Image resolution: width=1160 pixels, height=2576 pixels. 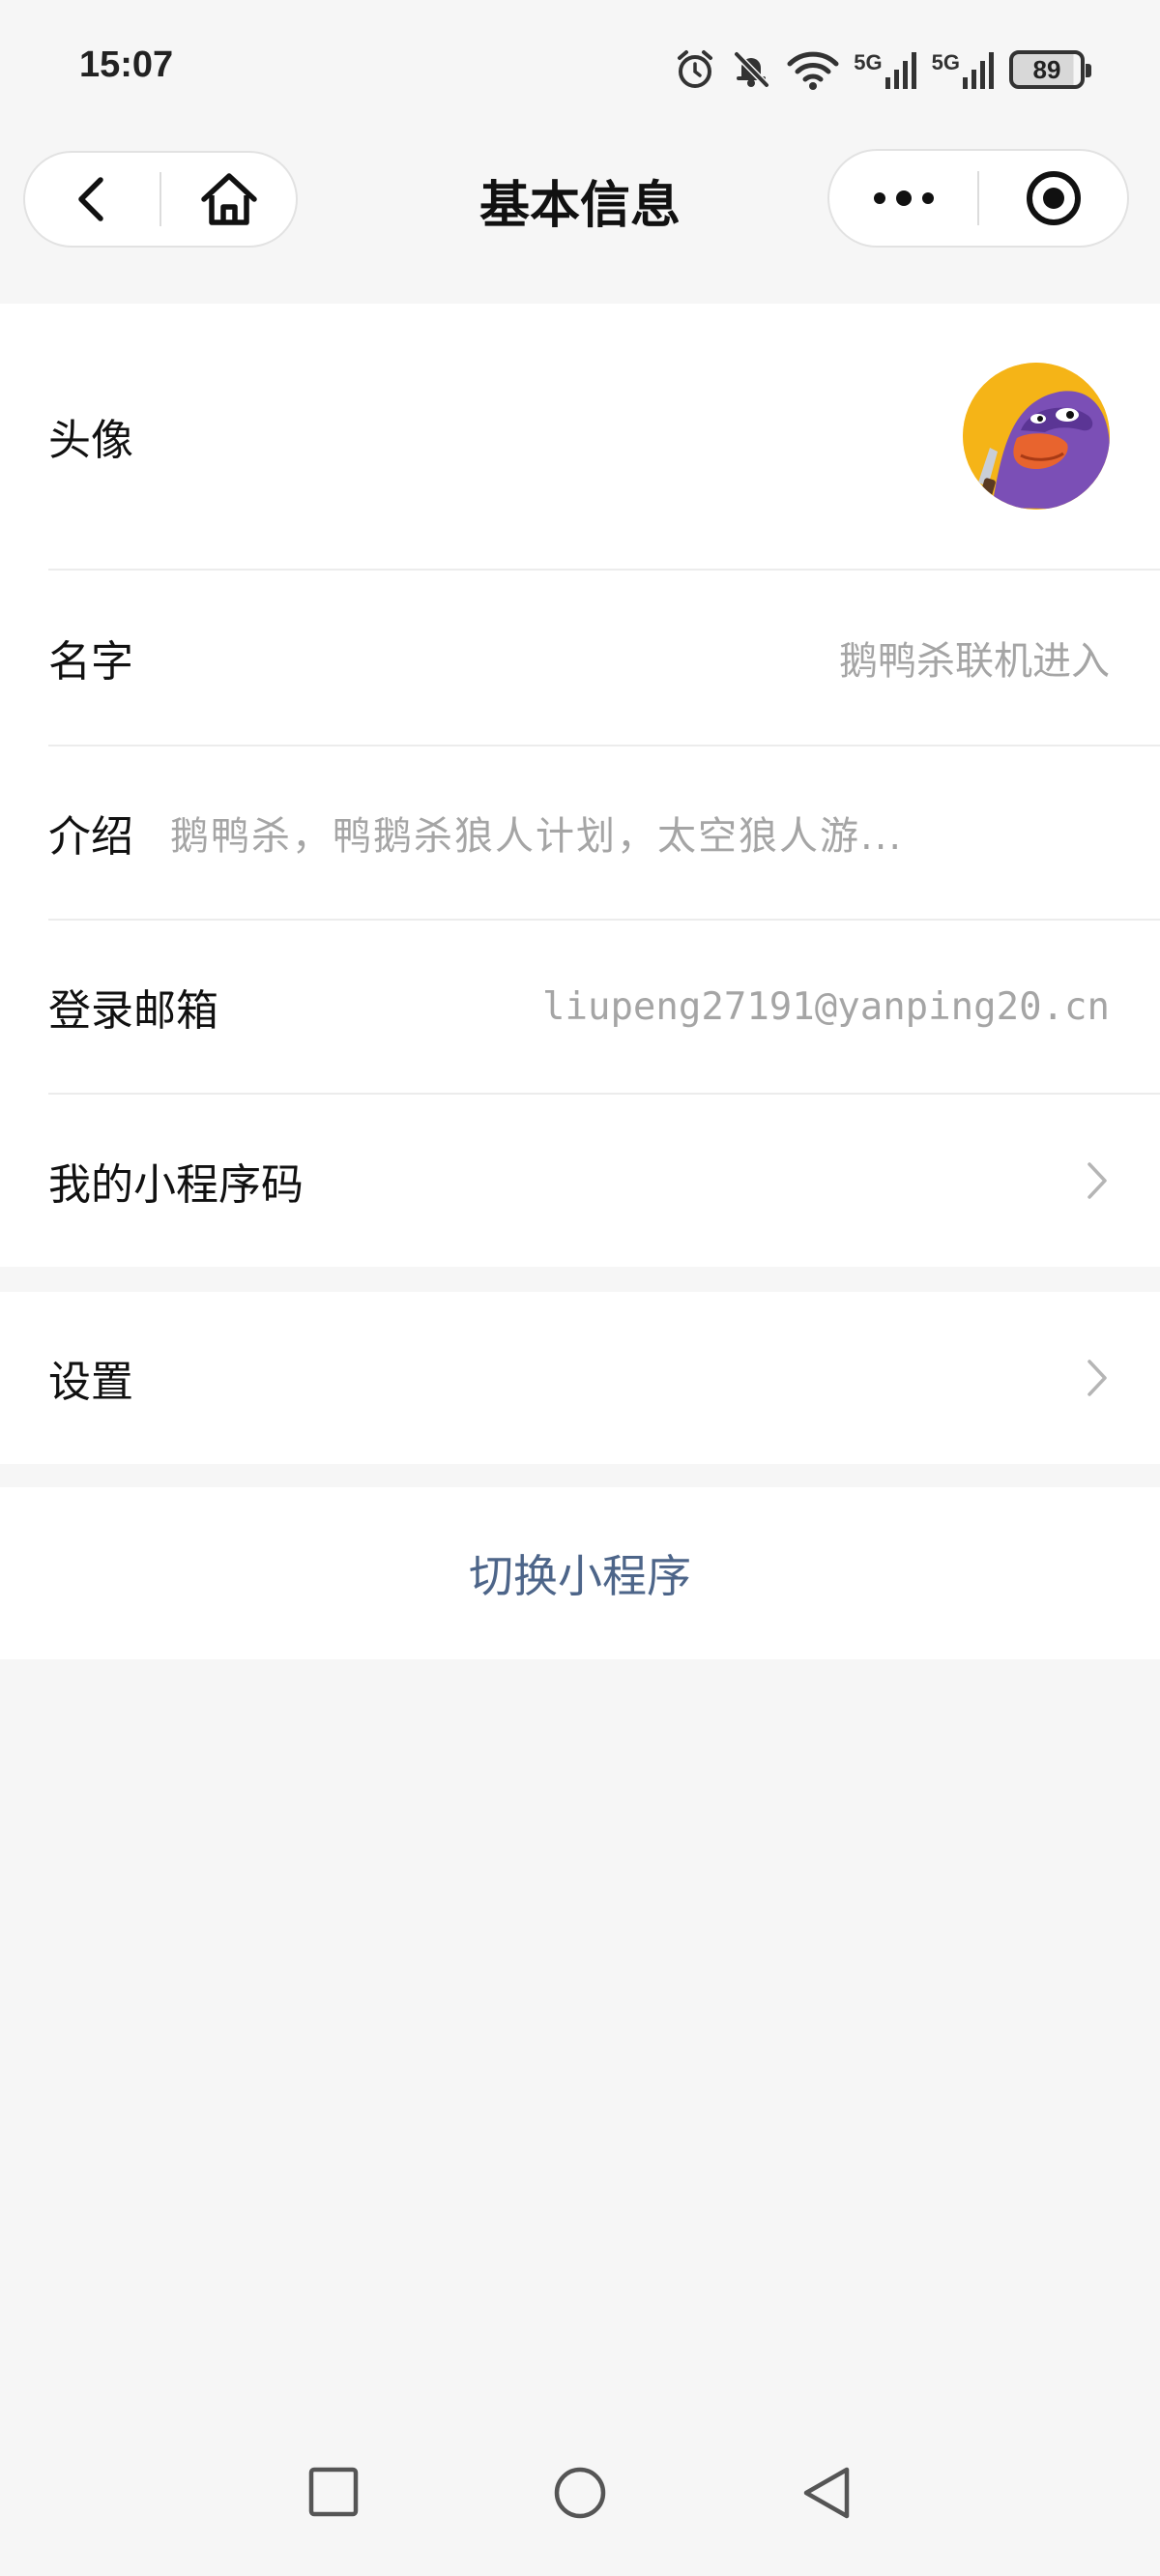 I want to click on name-value: 鹅鸭杀联机进入, so click(x=974, y=661).